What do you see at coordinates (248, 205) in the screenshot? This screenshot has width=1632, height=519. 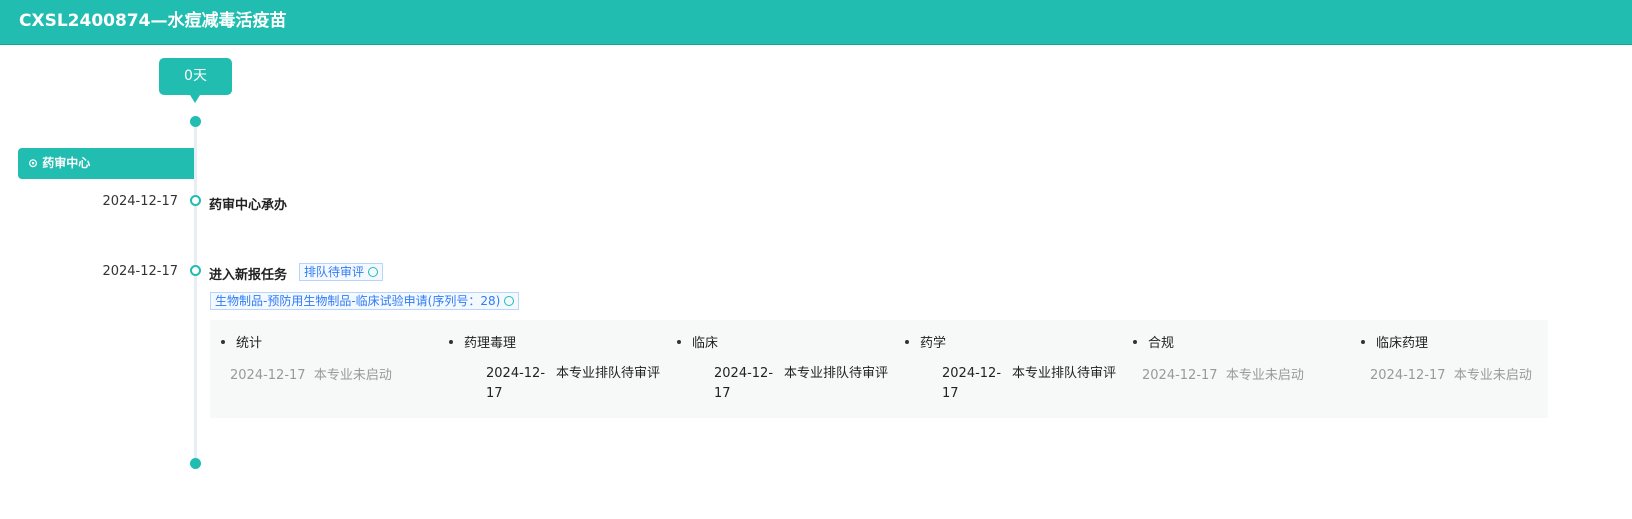 I see `event-title: 药审中心承办` at bounding box center [248, 205].